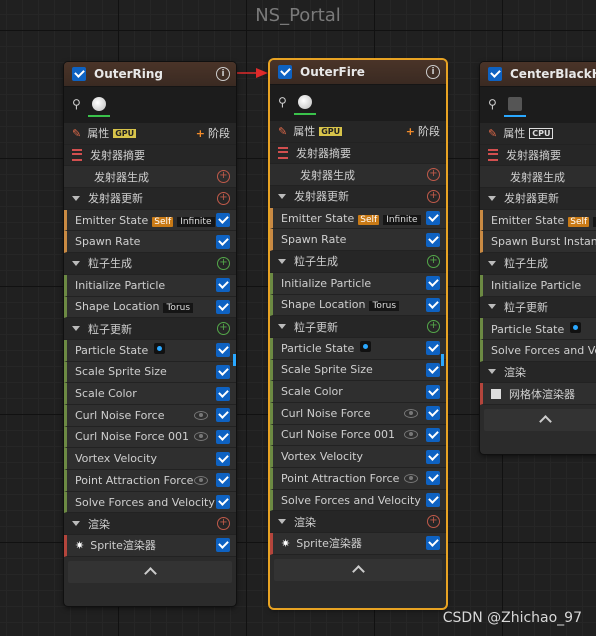 Image resolution: width=596 pixels, height=636 pixels. Describe the element at coordinates (538, 307) in the screenshot. I see `particle-update-section: 粒子更新` at that location.